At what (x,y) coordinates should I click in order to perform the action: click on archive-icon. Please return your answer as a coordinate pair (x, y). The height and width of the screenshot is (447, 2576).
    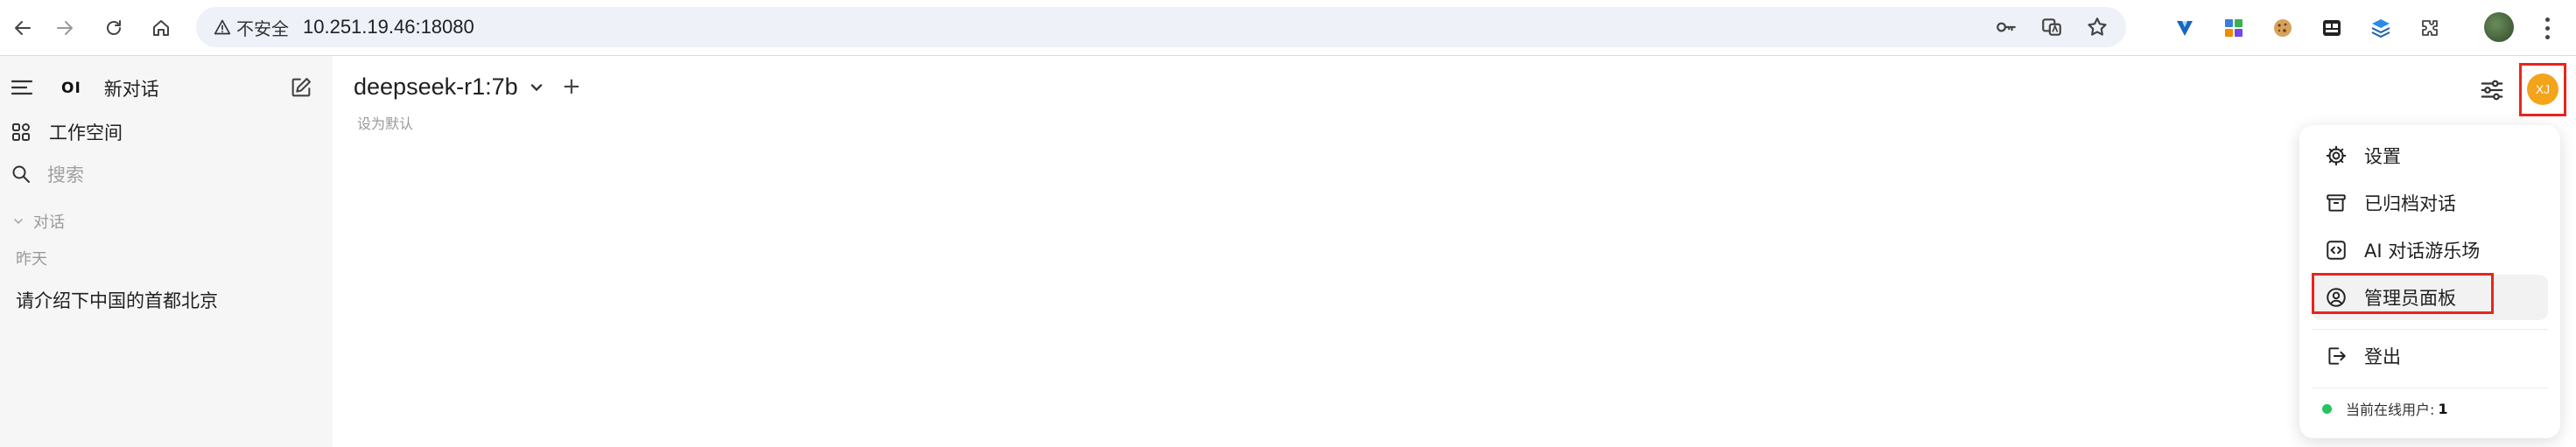
    Looking at the image, I should click on (2336, 203).